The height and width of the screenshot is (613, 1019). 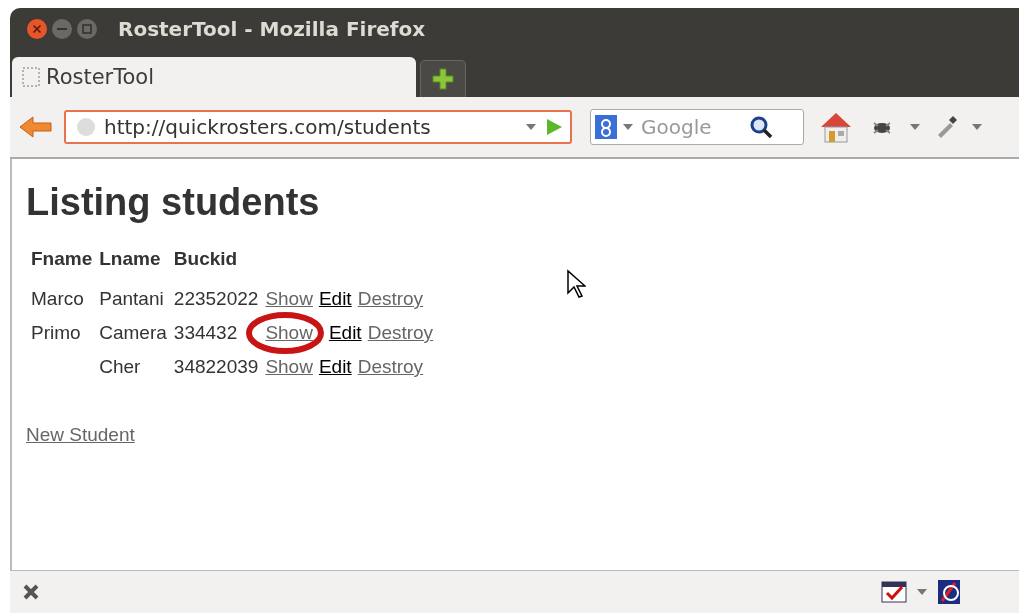 What do you see at coordinates (62, 29) in the screenshot?
I see `minimize-icon` at bounding box center [62, 29].